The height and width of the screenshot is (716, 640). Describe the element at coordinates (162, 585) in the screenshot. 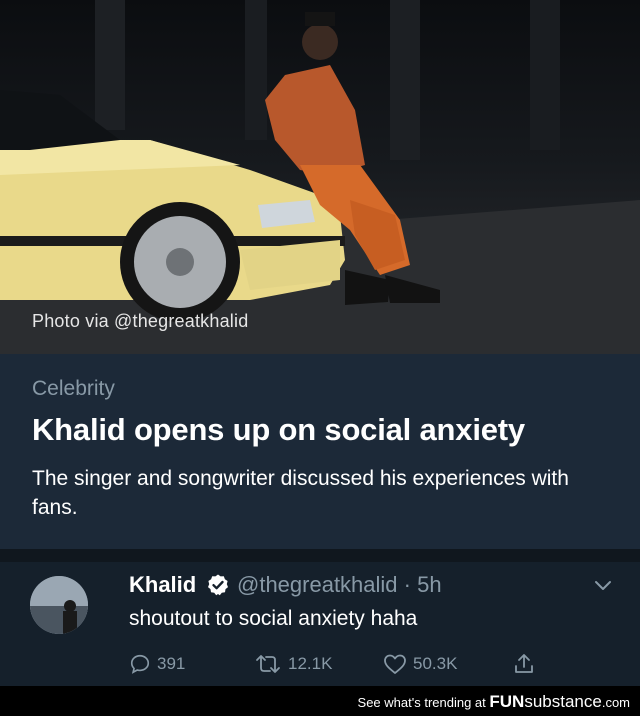

I see `tweet-author-name: Khalid` at that location.